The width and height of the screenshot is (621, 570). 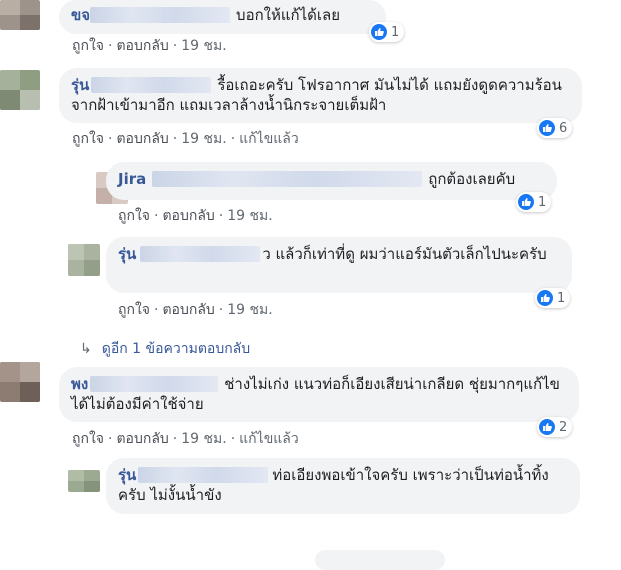 I want to click on reaction-count: 2, so click(x=555, y=427).